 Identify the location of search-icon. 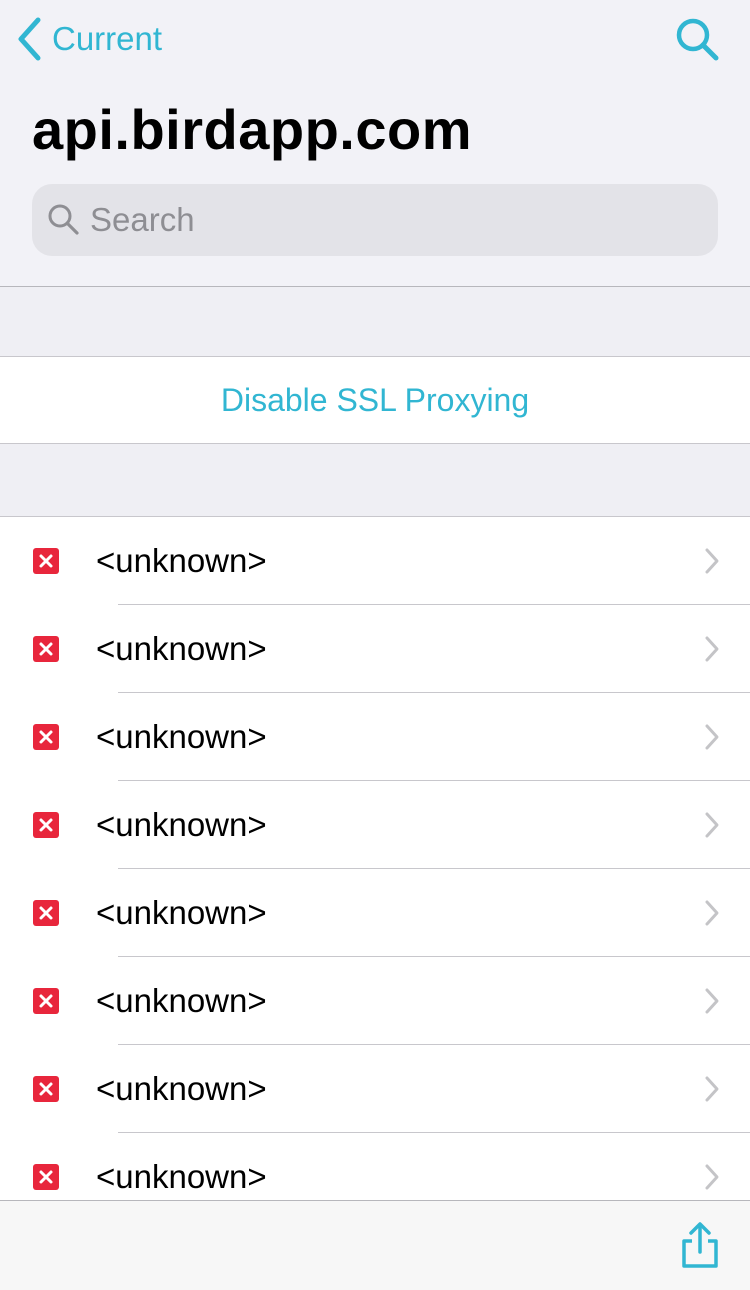
(697, 39).